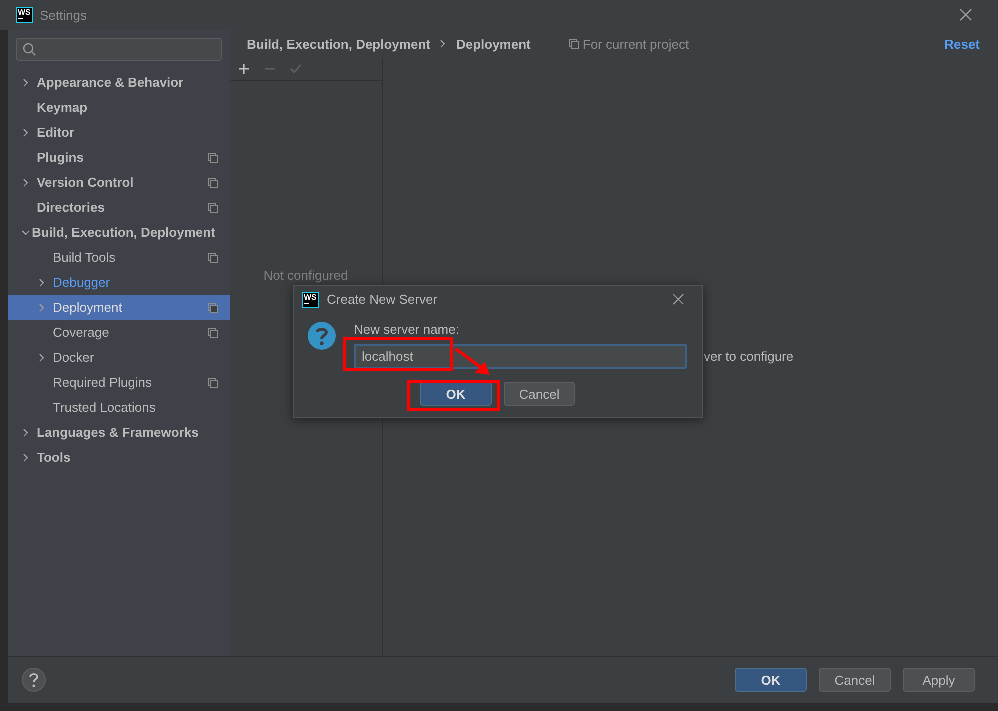 The image size is (998, 711). I want to click on sidebar-item: Debugger, so click(119, 282).